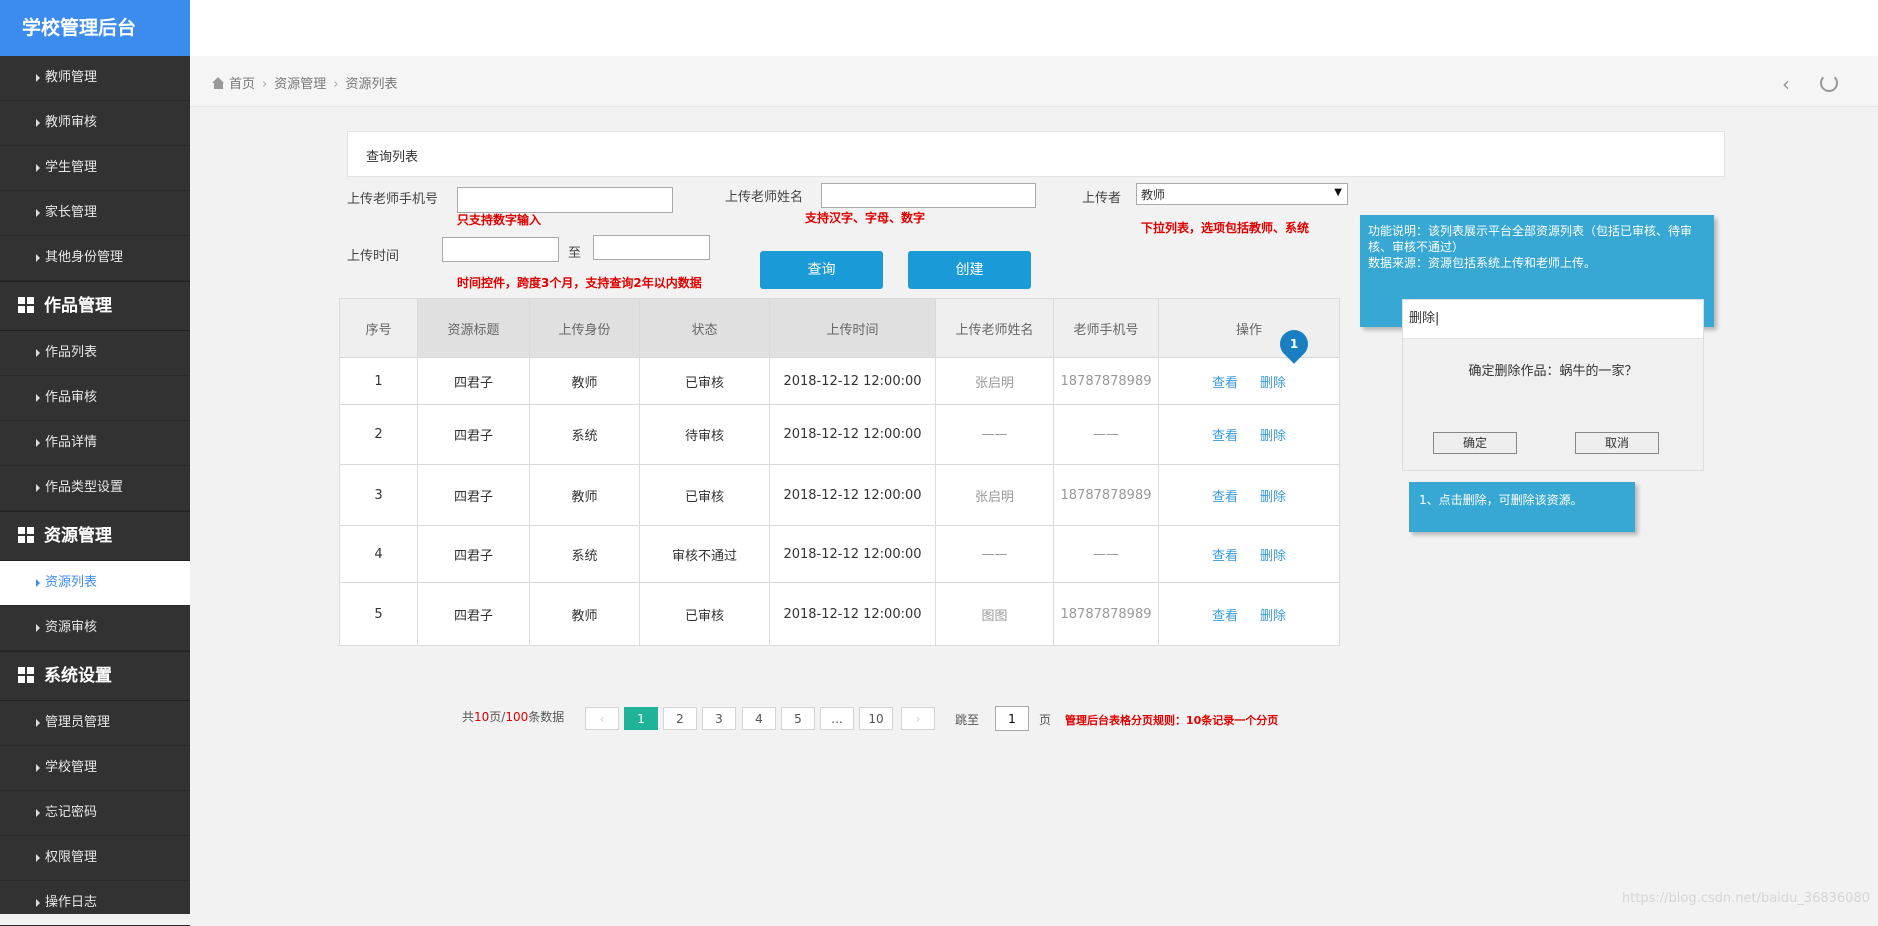 This screenshot has width=1878, height=926. I want to click on nav-item-operation-log: 操作日志, so click(95, 903).